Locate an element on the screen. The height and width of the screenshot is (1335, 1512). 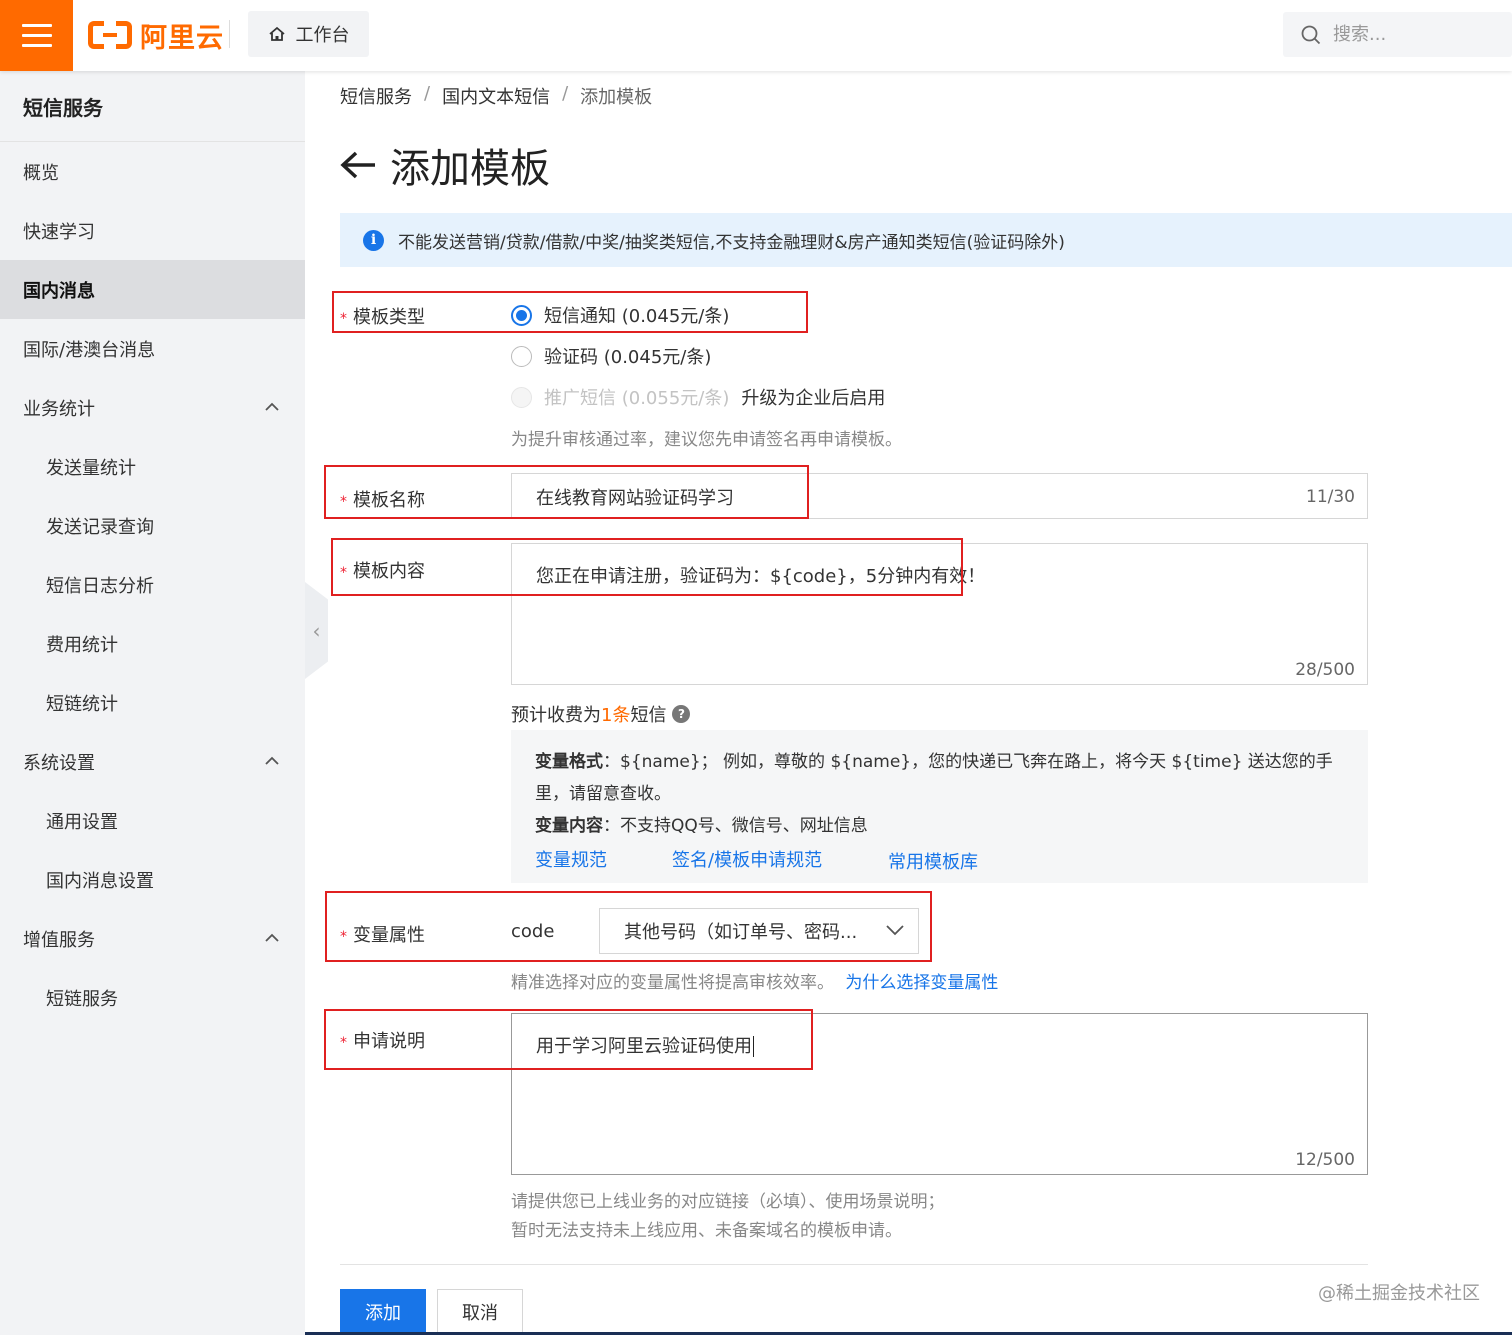
template-name-input is located at coordinates (886, 496).